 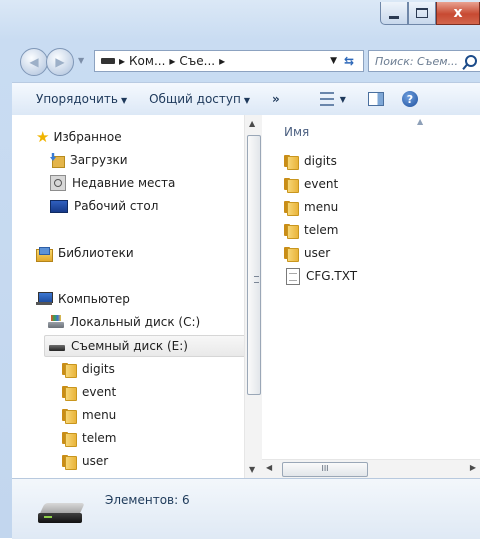 I want to click on back-arrow-icon: ◀, so click(x=34, y=62).